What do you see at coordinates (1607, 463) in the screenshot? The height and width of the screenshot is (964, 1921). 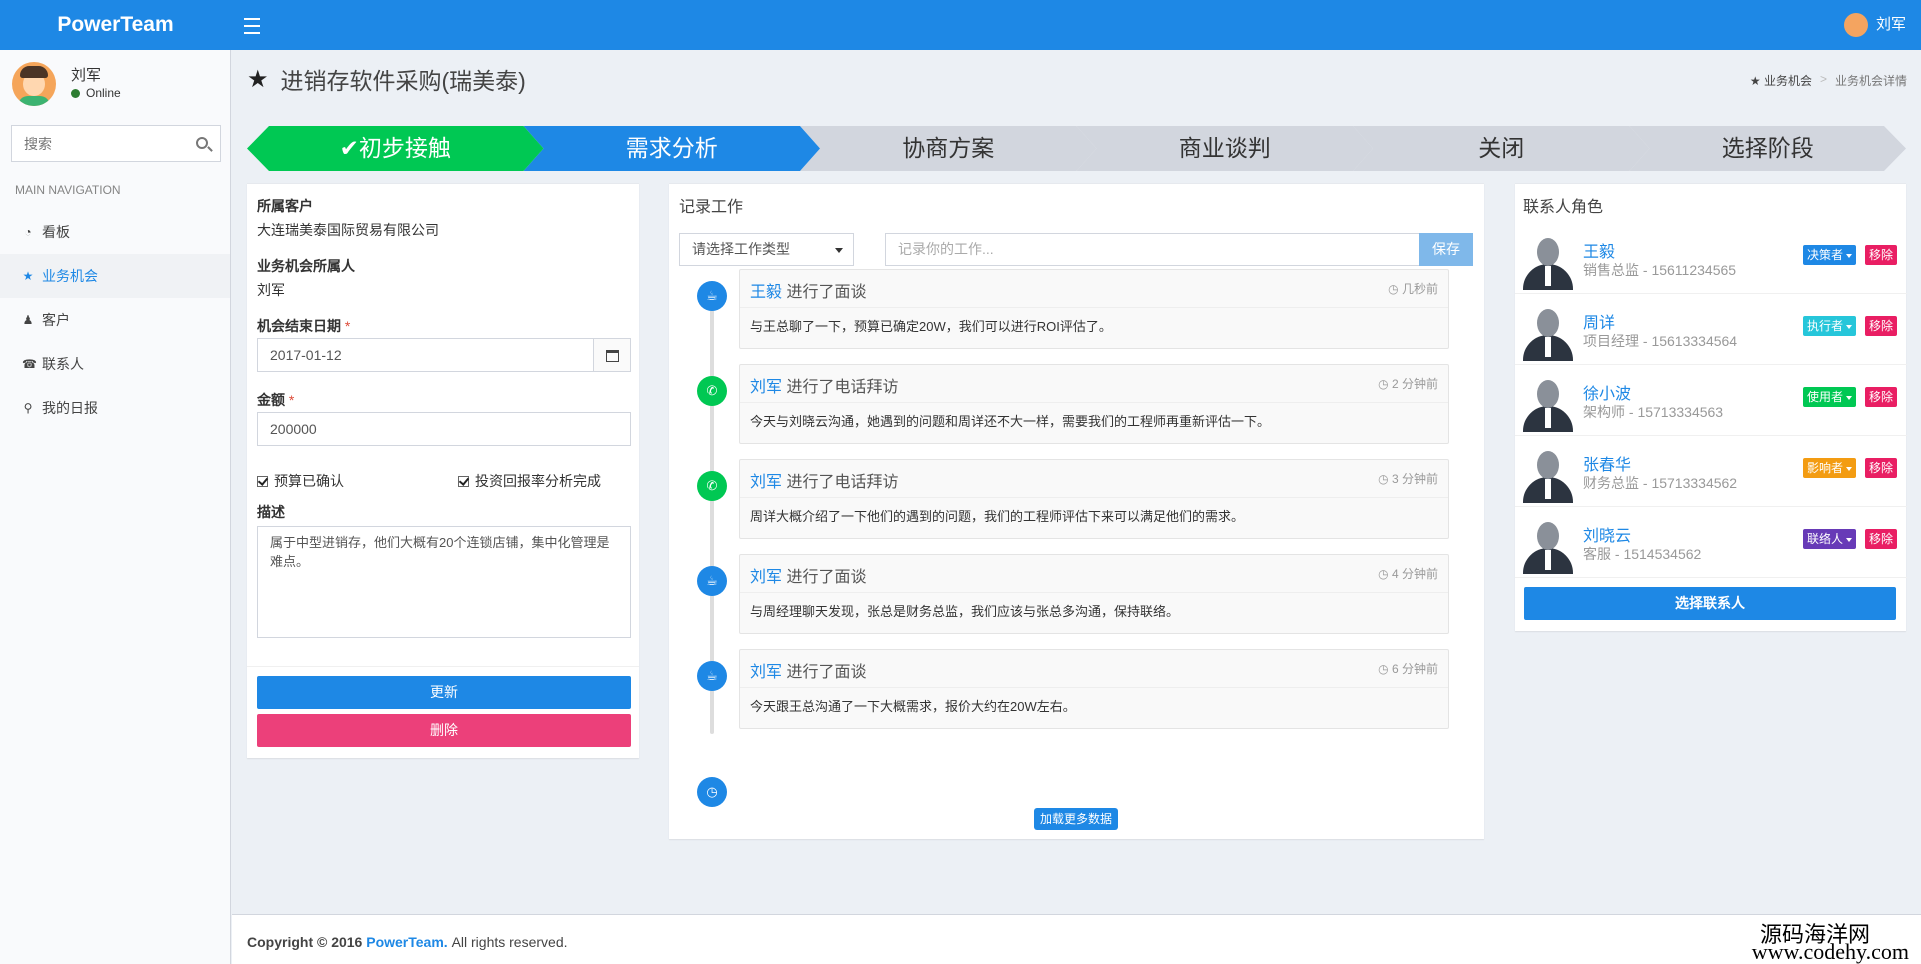 I see `contact-name-link: 张春华` at bounding box center [1607, 463].